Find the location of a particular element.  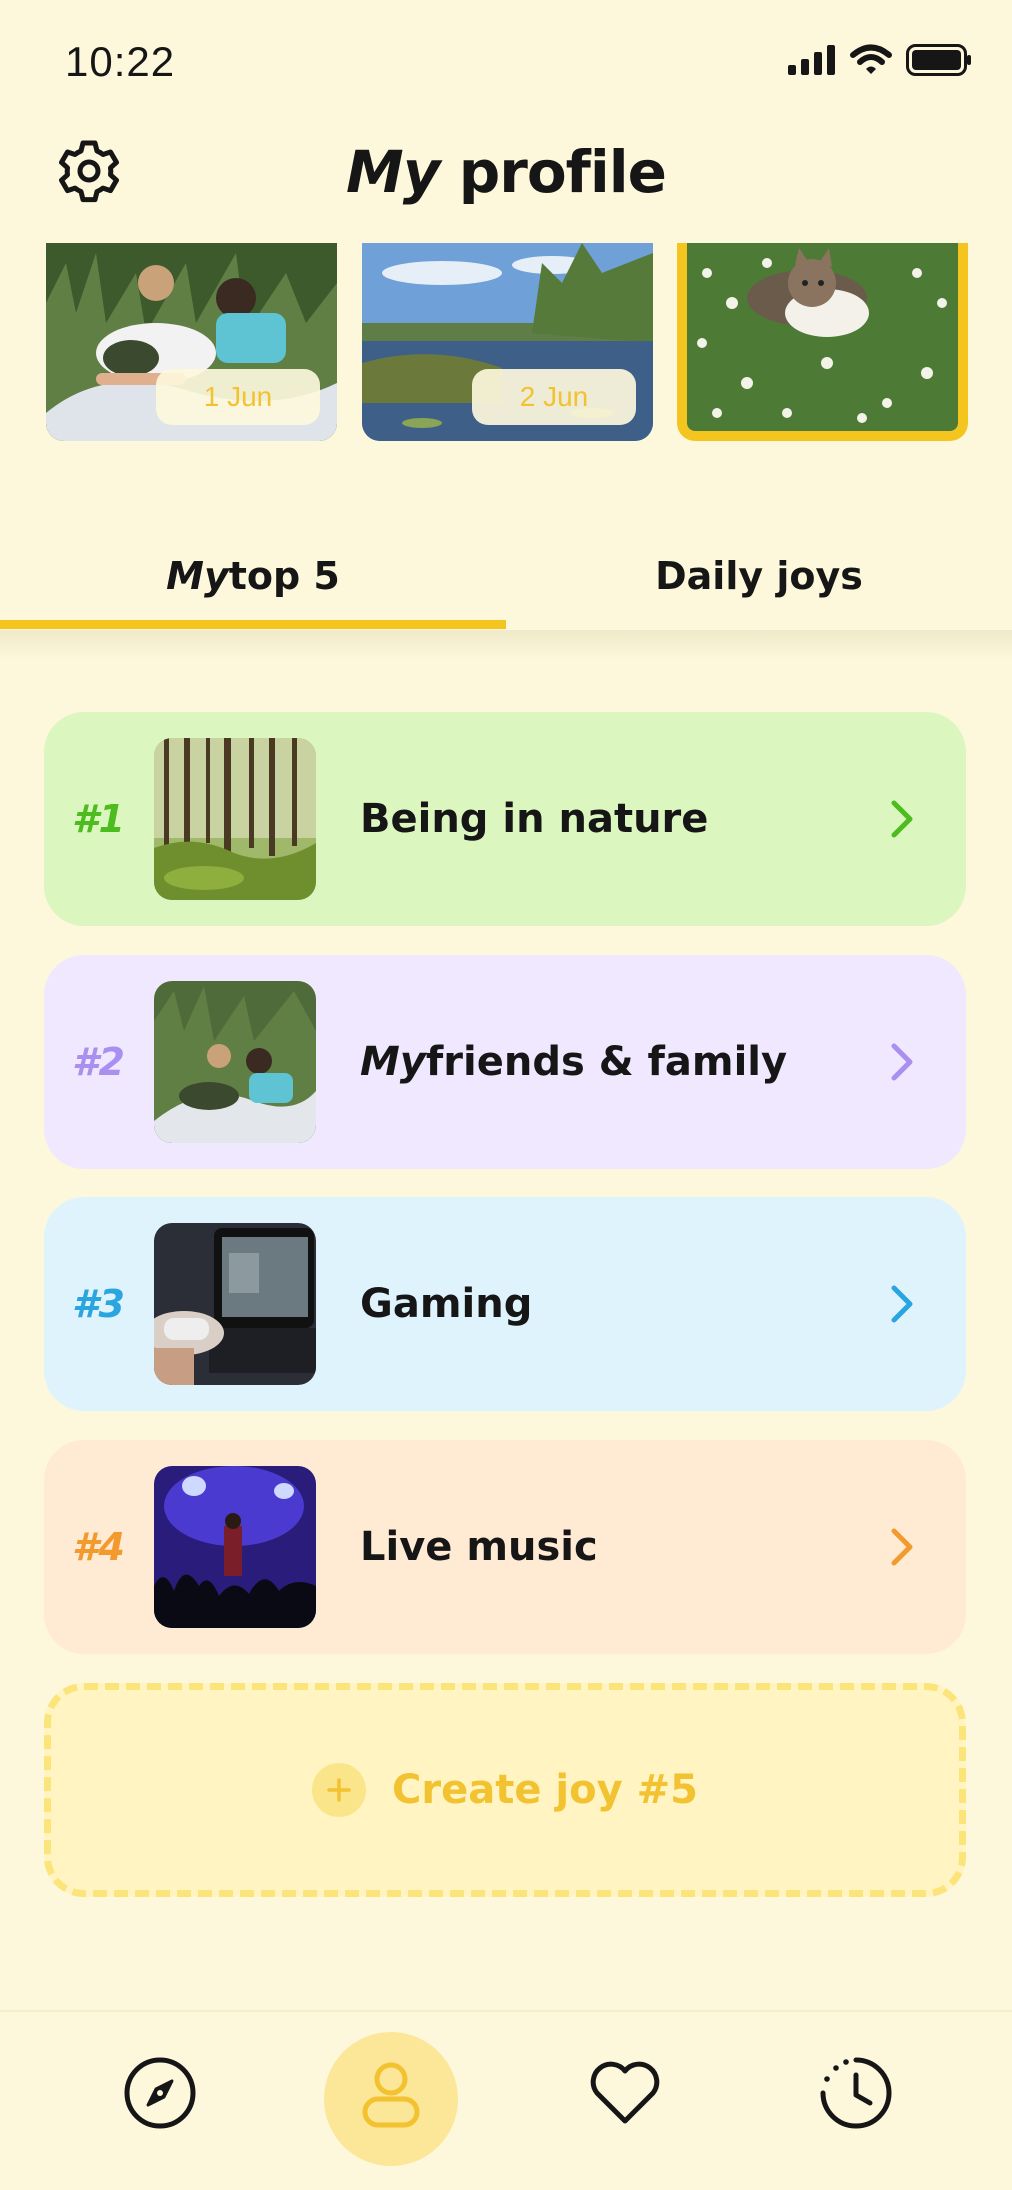

joy-rank: #4 is located at coordinates (98, 1547).